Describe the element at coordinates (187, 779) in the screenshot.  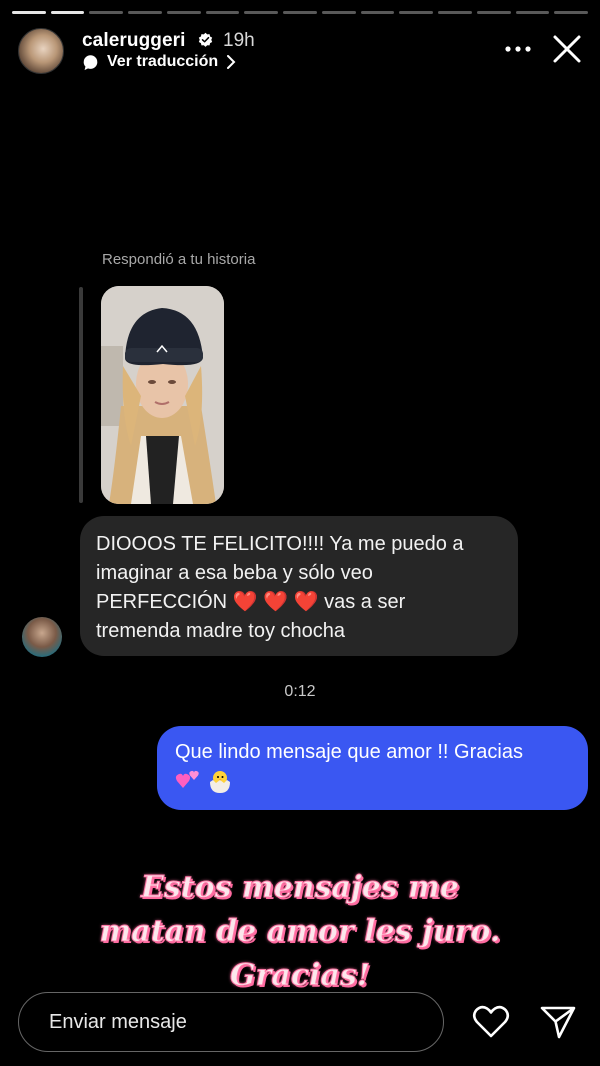
I see `two-hearts-emoji-icon` at that location.